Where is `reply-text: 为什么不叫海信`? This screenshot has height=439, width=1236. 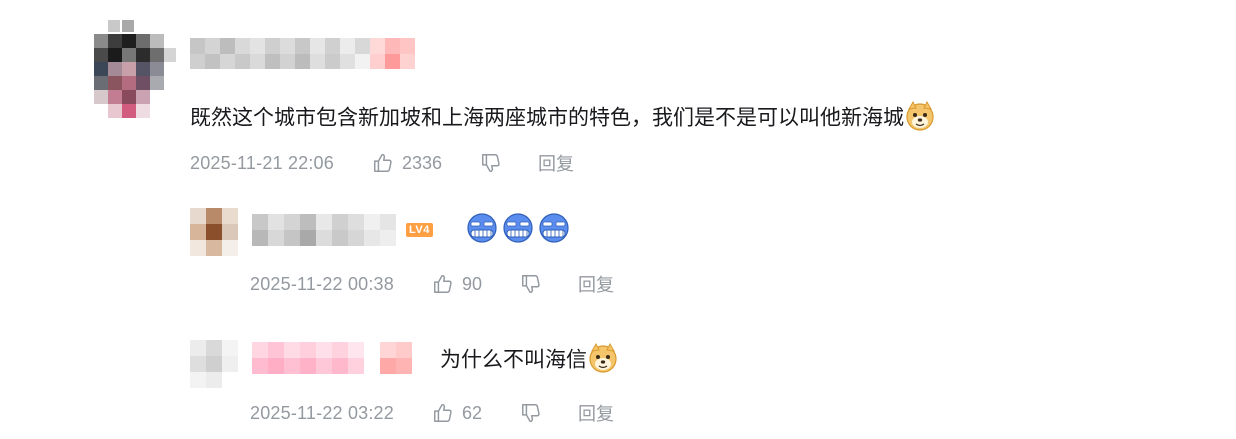
reply-text: 为什么不叫海信 is located at coordinates (513, 360).